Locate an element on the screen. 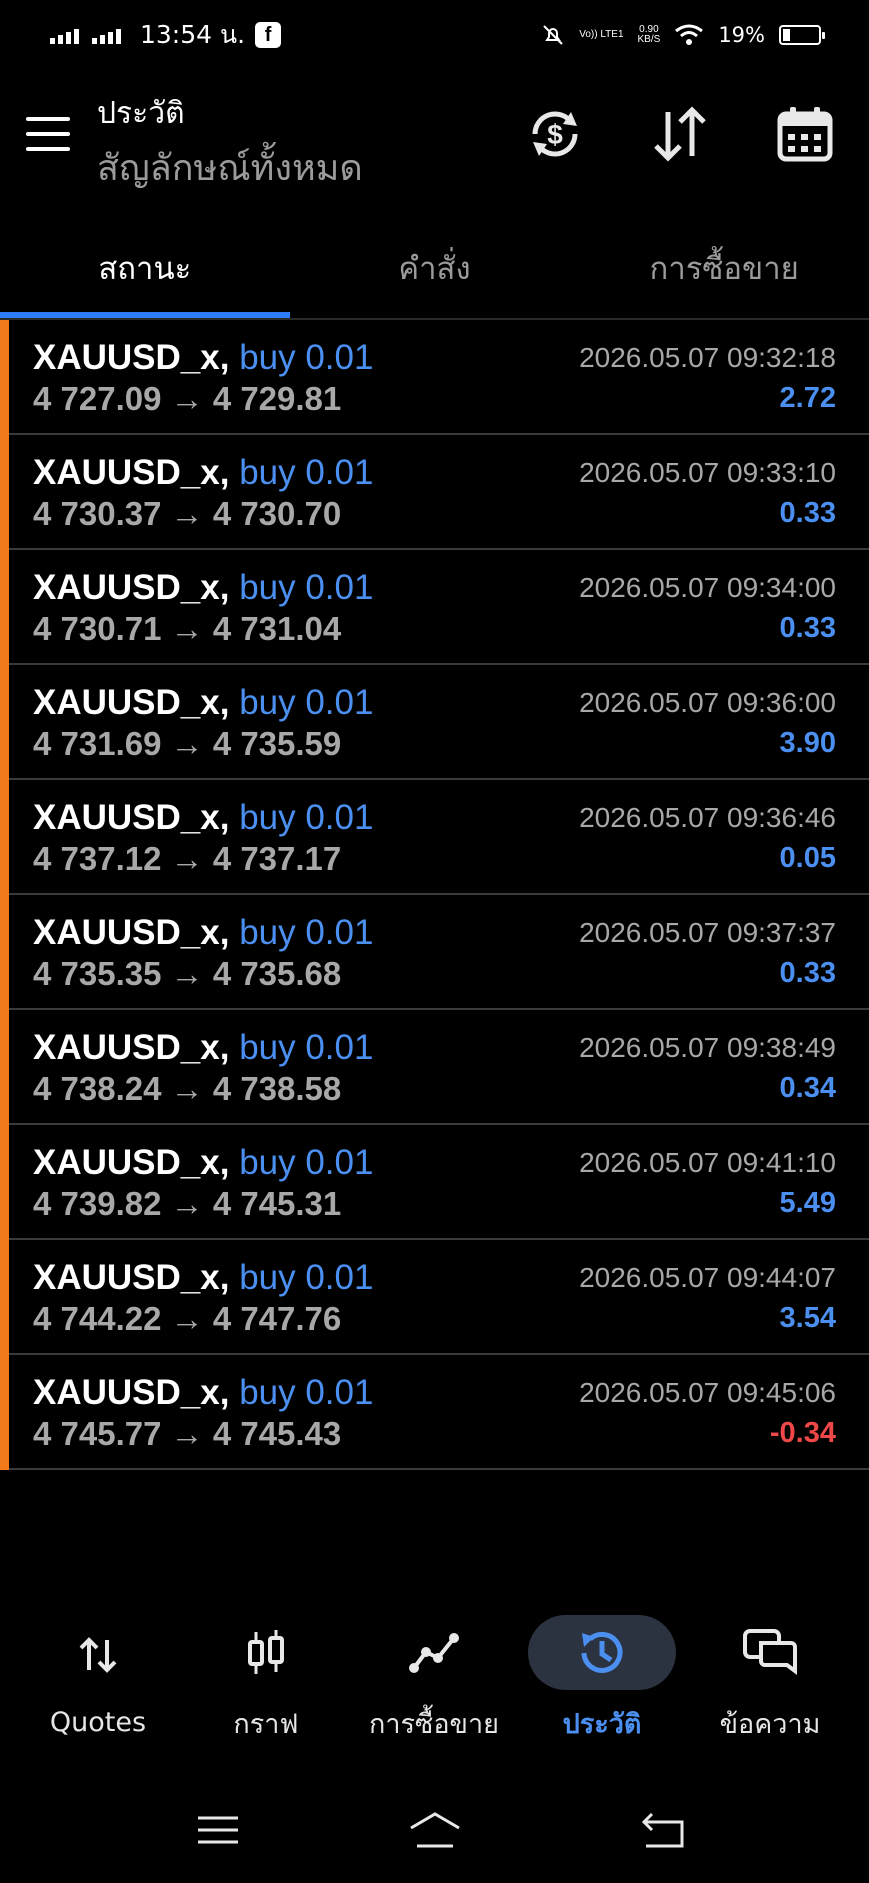 The height and width of the screenshot is (1883, 869). trade-time: 2026.05.07 09:45:06 is located at coordinates (707, 1392).